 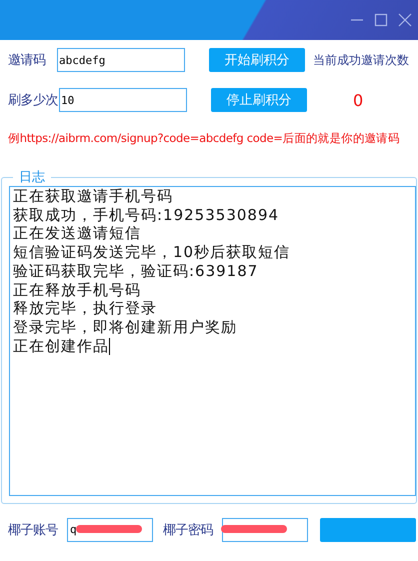 I want to click on invite-code-label: 邀请码, so click(x=27, y=60).